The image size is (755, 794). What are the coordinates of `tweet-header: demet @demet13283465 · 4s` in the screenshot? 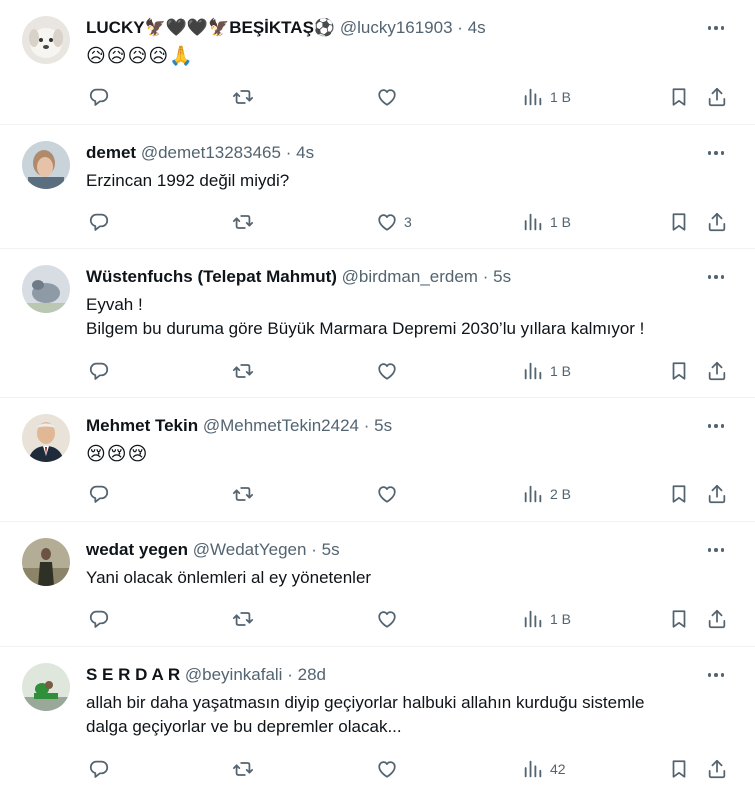 It's located at (390, 153).